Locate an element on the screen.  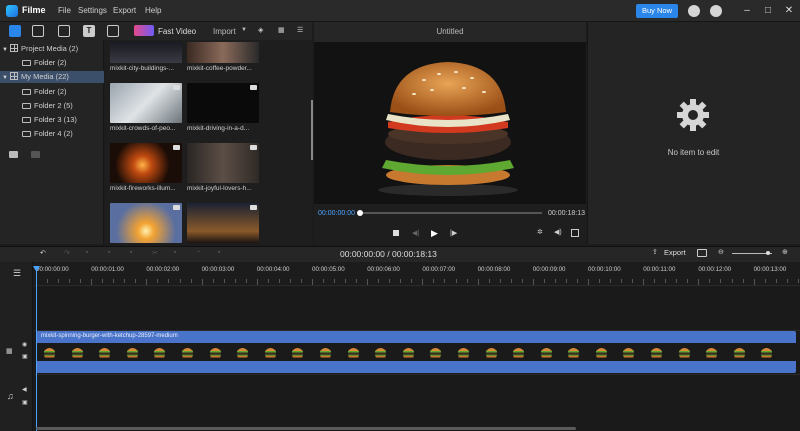
export-button: Export is located at coordinates (675, 252).